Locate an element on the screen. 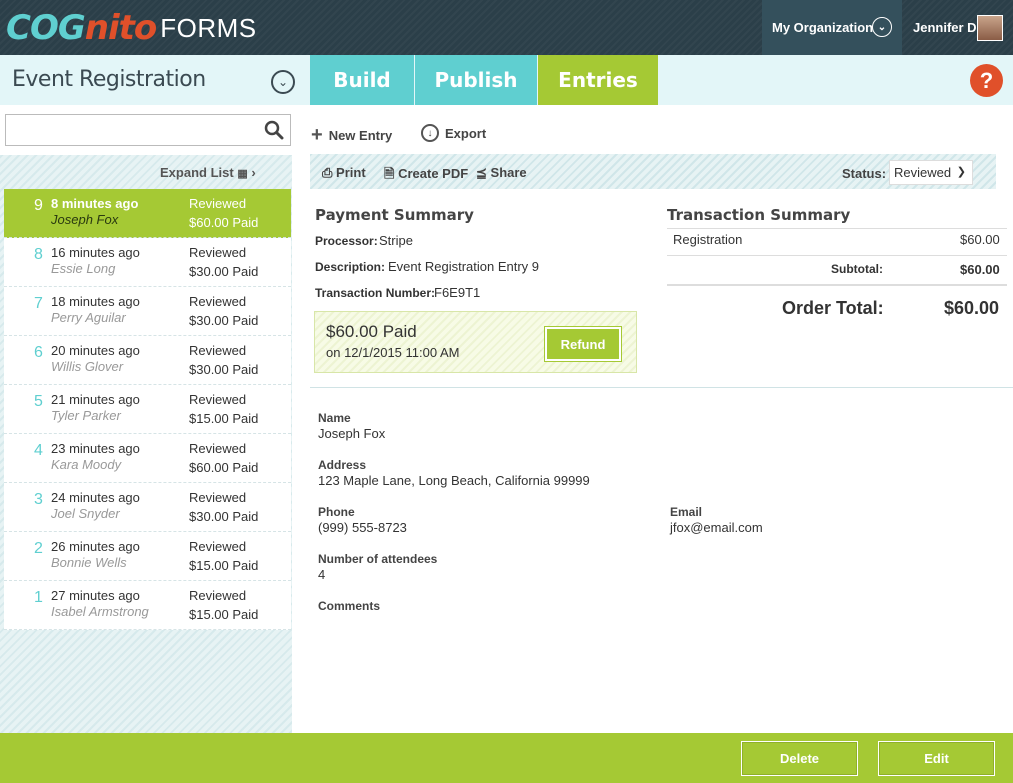  tab-entries: Entries is located at coordinates (598, 80).